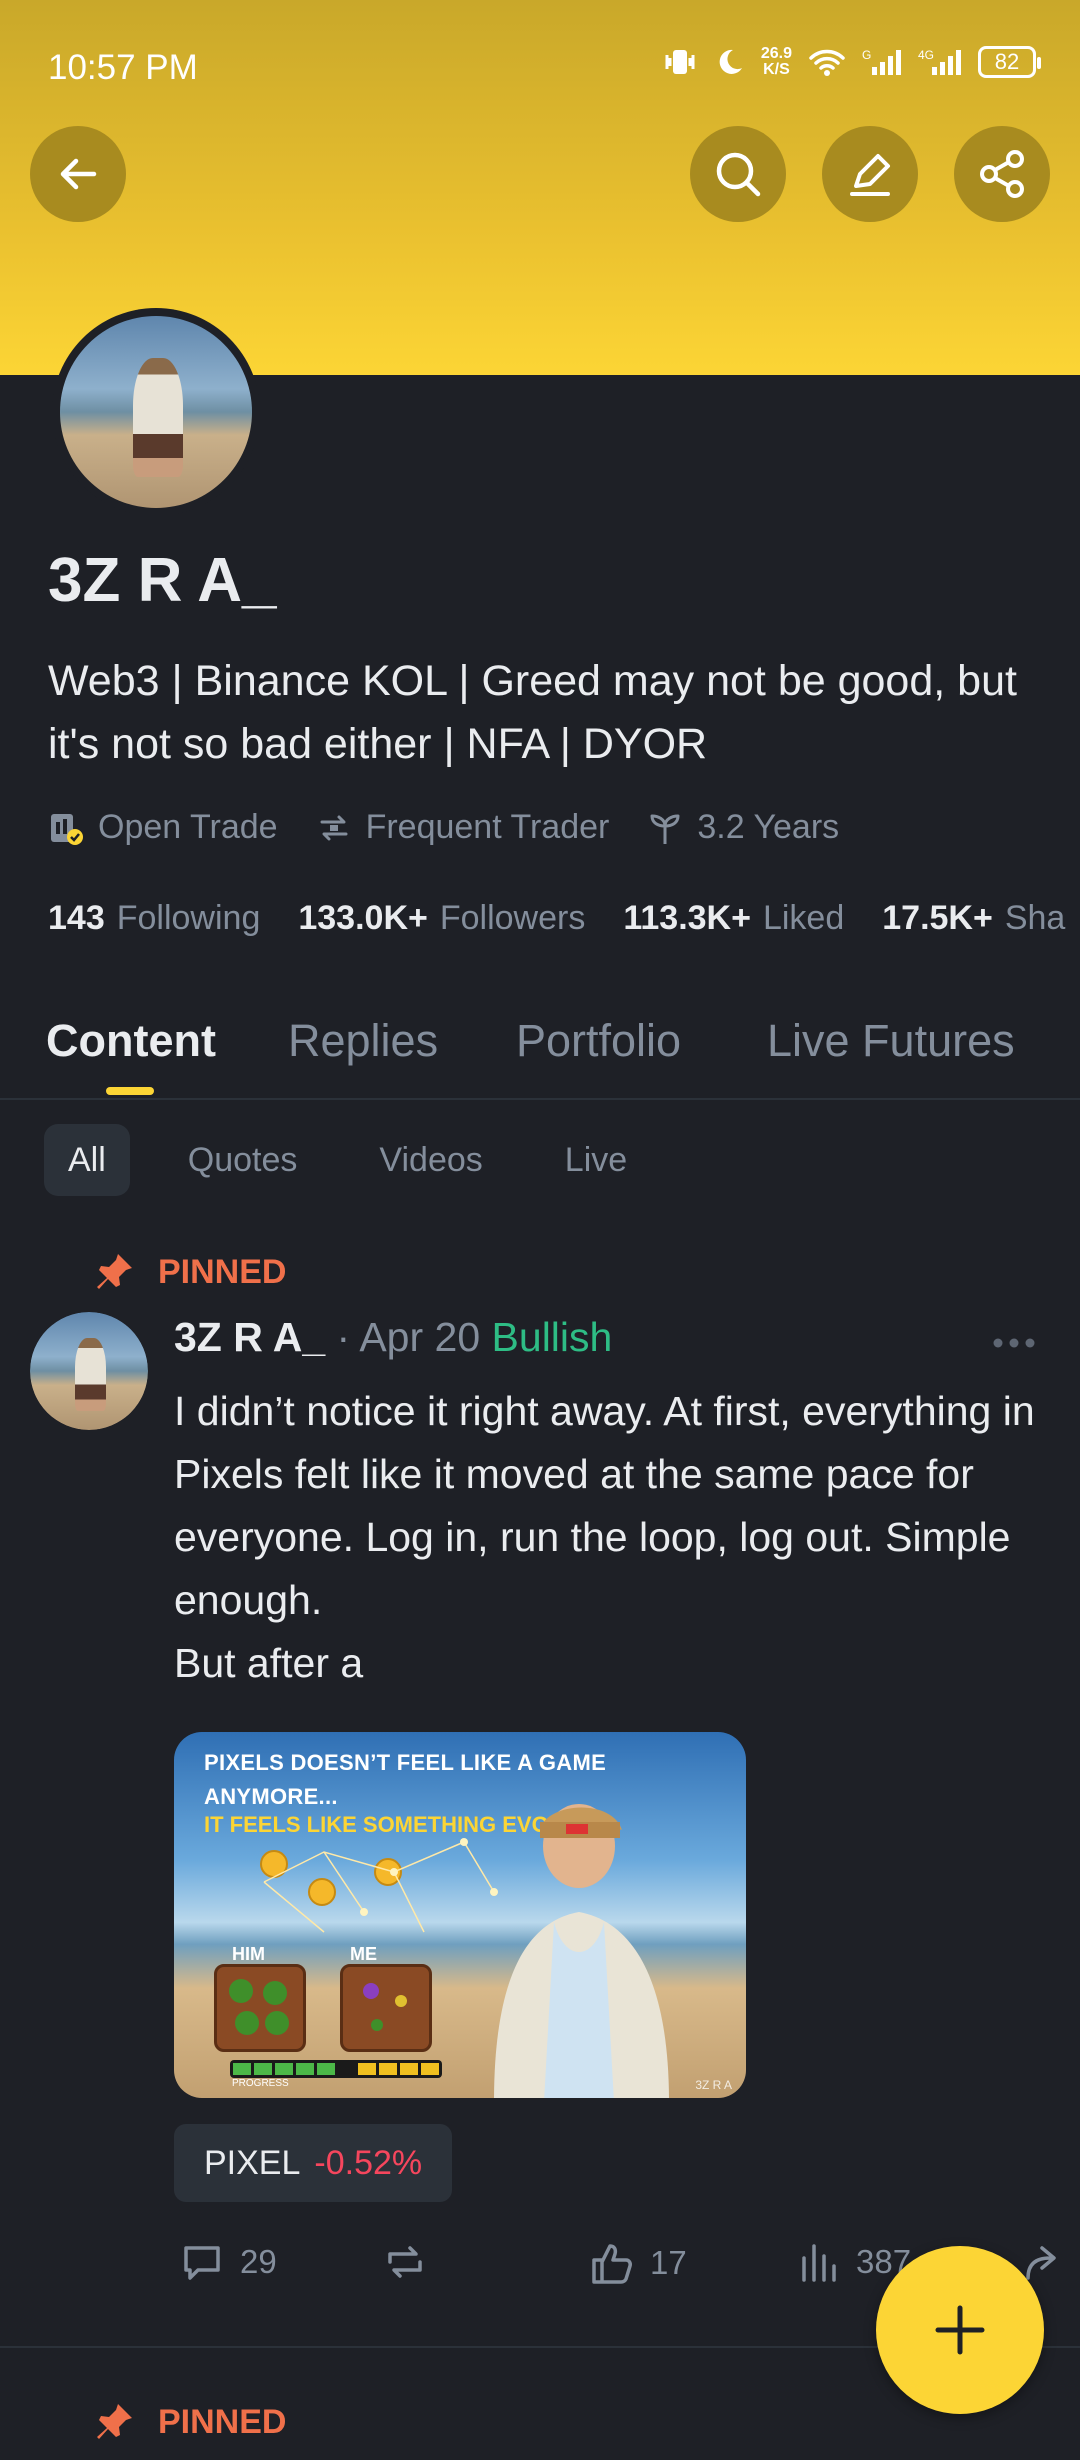 This screenshot has width=1080, height=2460. Describe the element at coordinates (866, 55) in the screenshot. I see `svg-text: G` at that location.